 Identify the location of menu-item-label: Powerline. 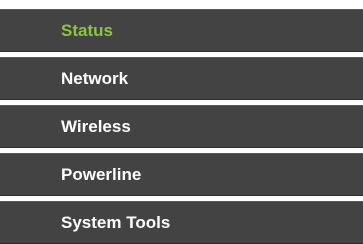
(101, 174).